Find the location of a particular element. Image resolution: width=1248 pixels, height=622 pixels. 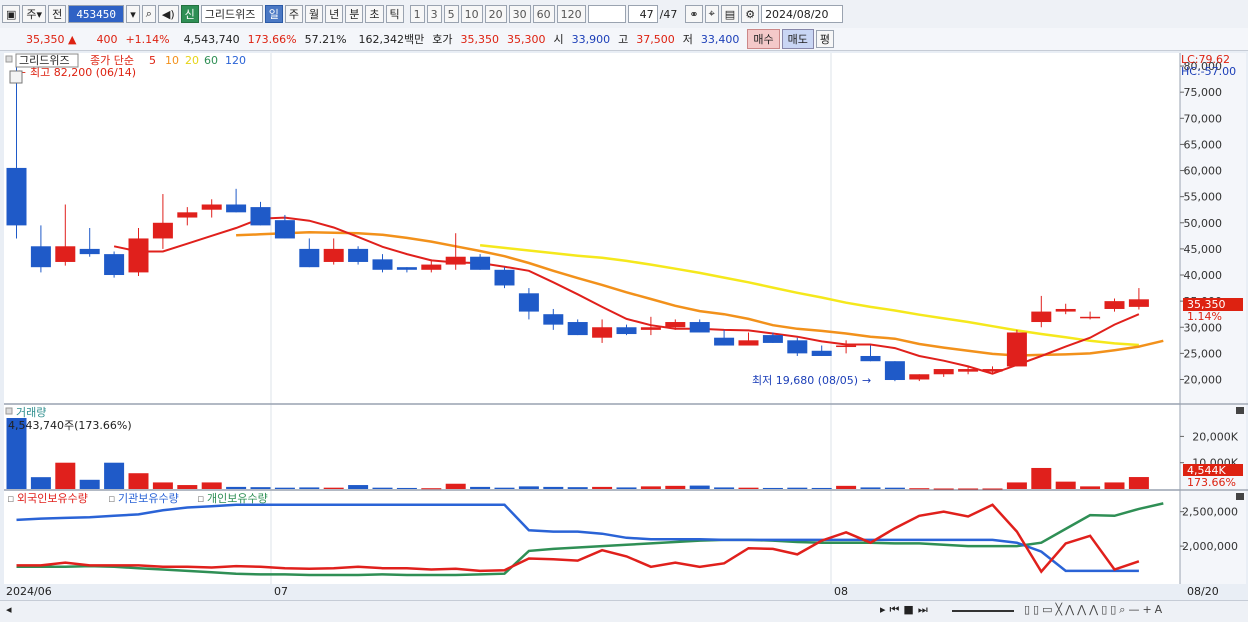

interval-button: 5 is located at coordinates (451, 14).